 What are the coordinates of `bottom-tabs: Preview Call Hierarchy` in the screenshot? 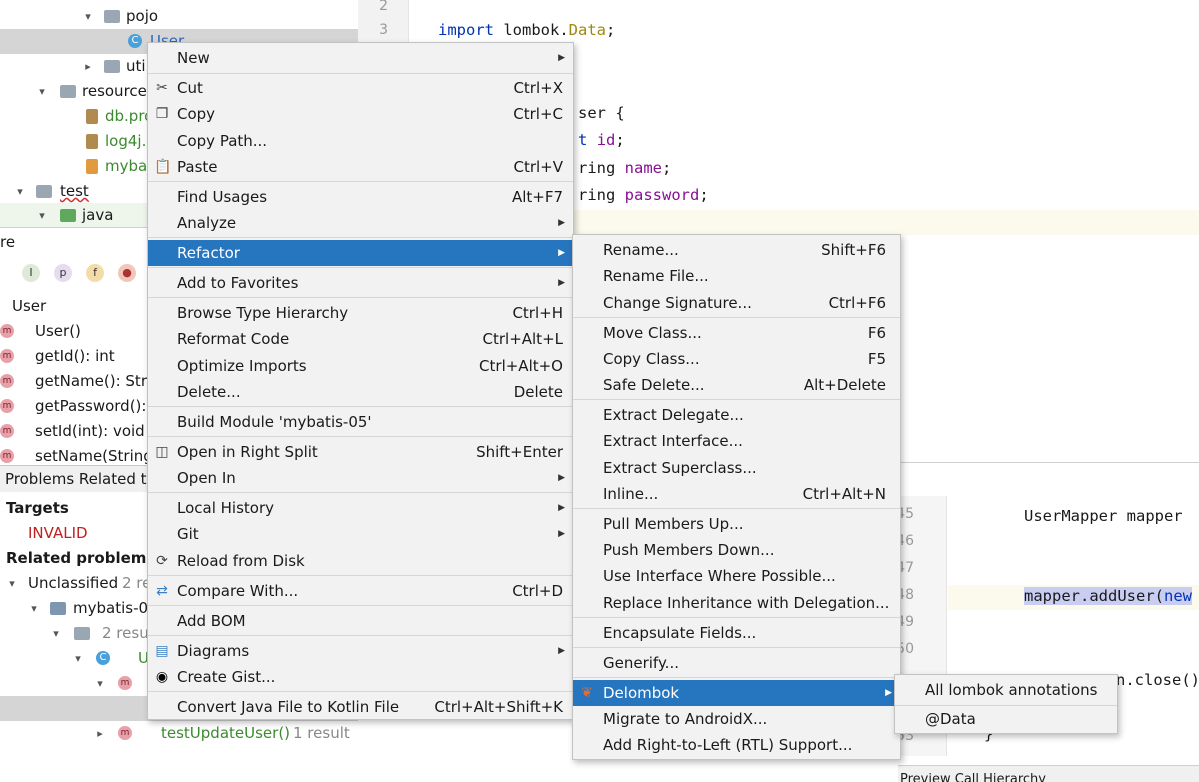 It's located at (1048, 773).